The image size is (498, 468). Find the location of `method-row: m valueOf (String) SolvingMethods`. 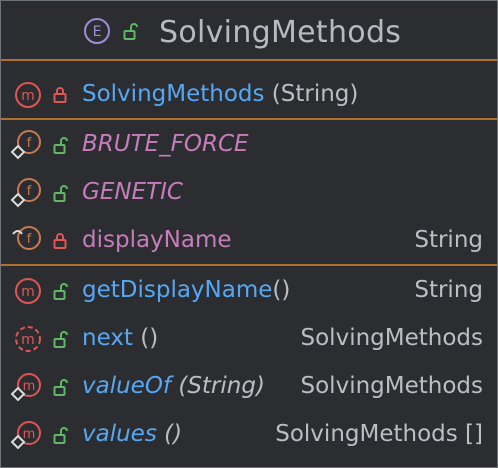

method-row: m valueOf (String) SolvingMethods is located at coordinates (249, 387).